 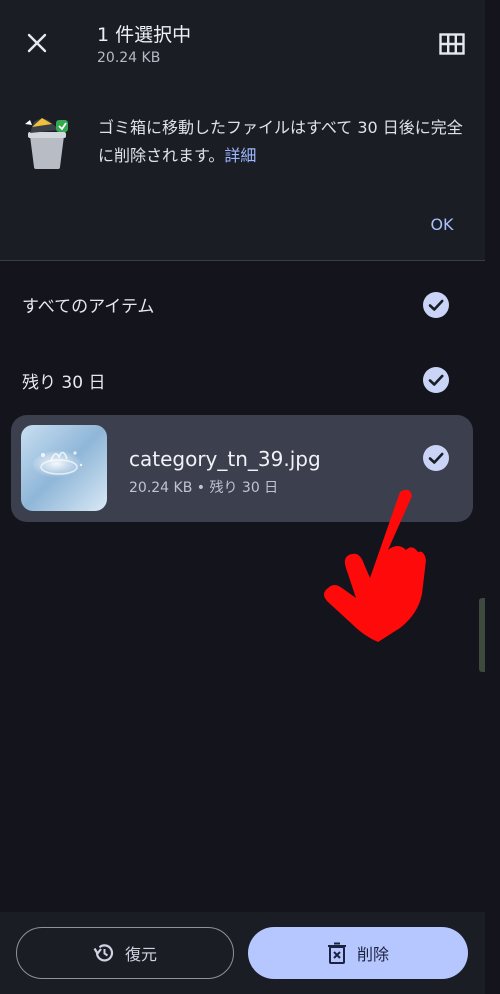 I want to click on grid-view-icon, so click(x=452, y=44).